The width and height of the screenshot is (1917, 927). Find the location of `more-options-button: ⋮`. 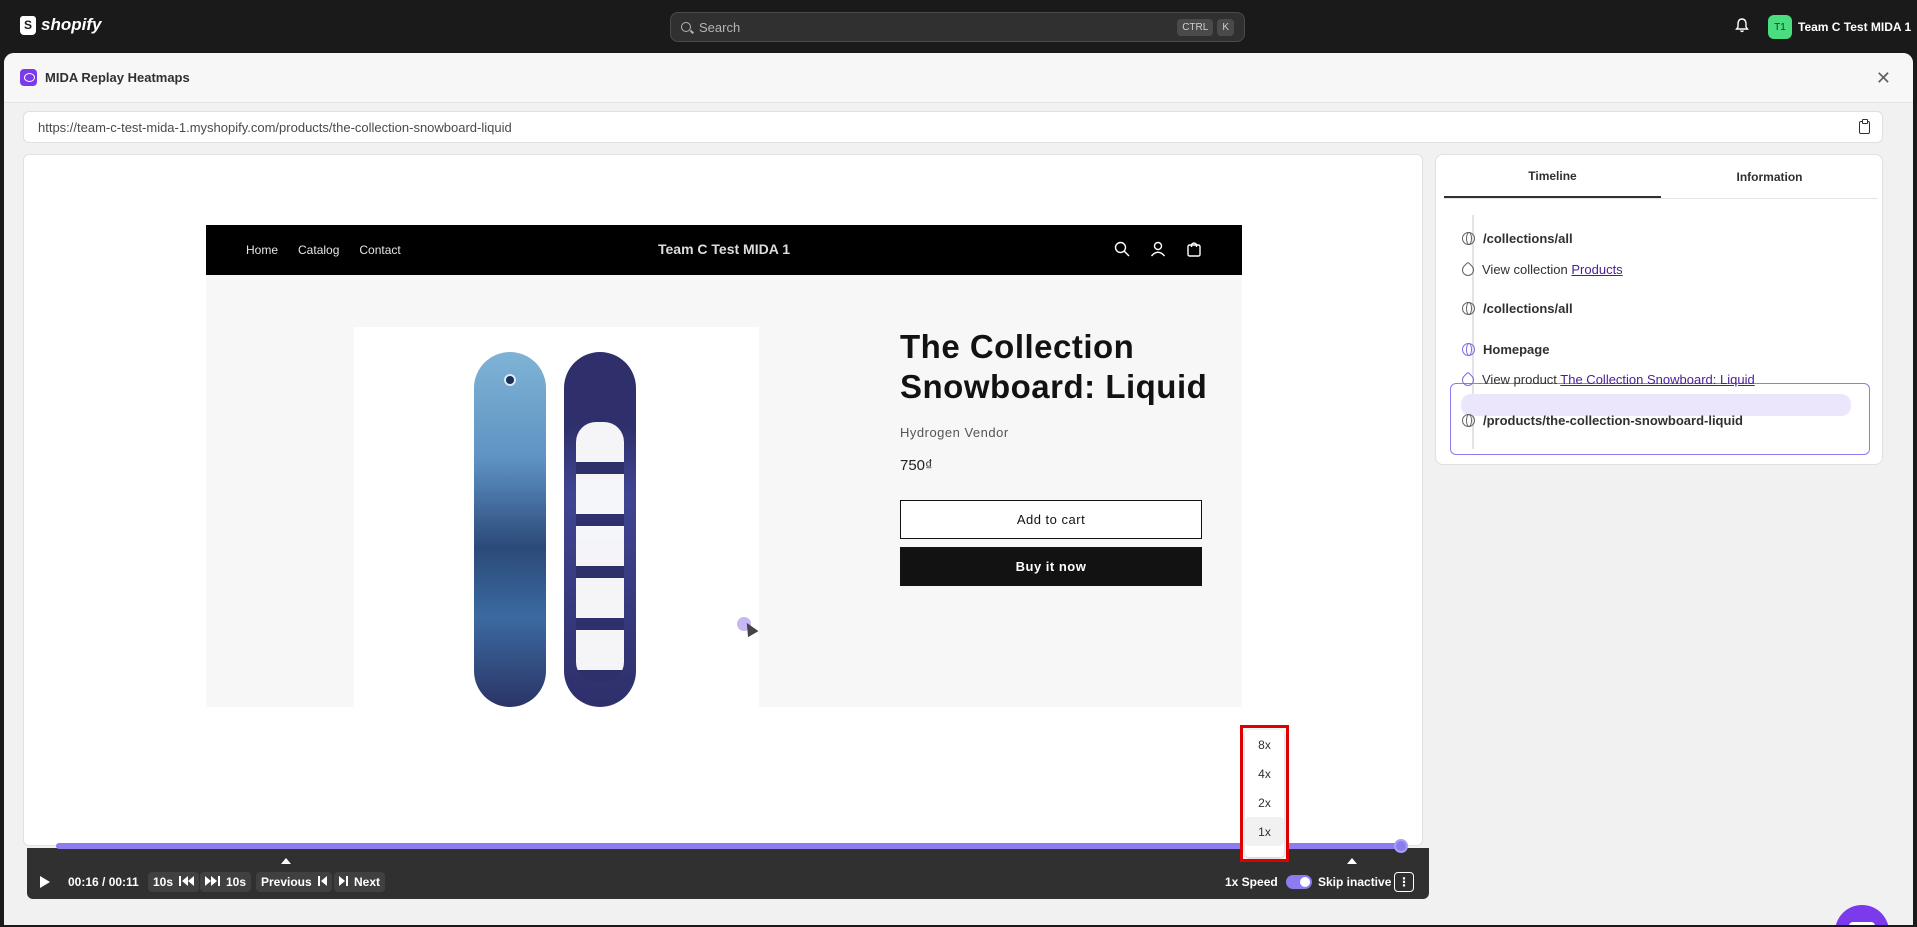

more-options-button: ⋮ is located at coordinates (1404, 882).